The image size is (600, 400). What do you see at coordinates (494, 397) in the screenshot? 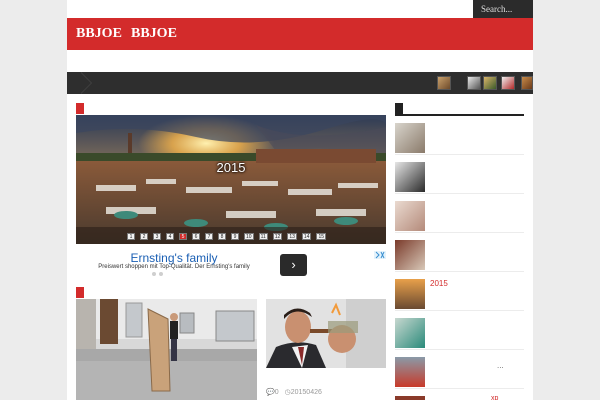
I see `sidebar-item-label: xp` at bounding box center [494, 397].